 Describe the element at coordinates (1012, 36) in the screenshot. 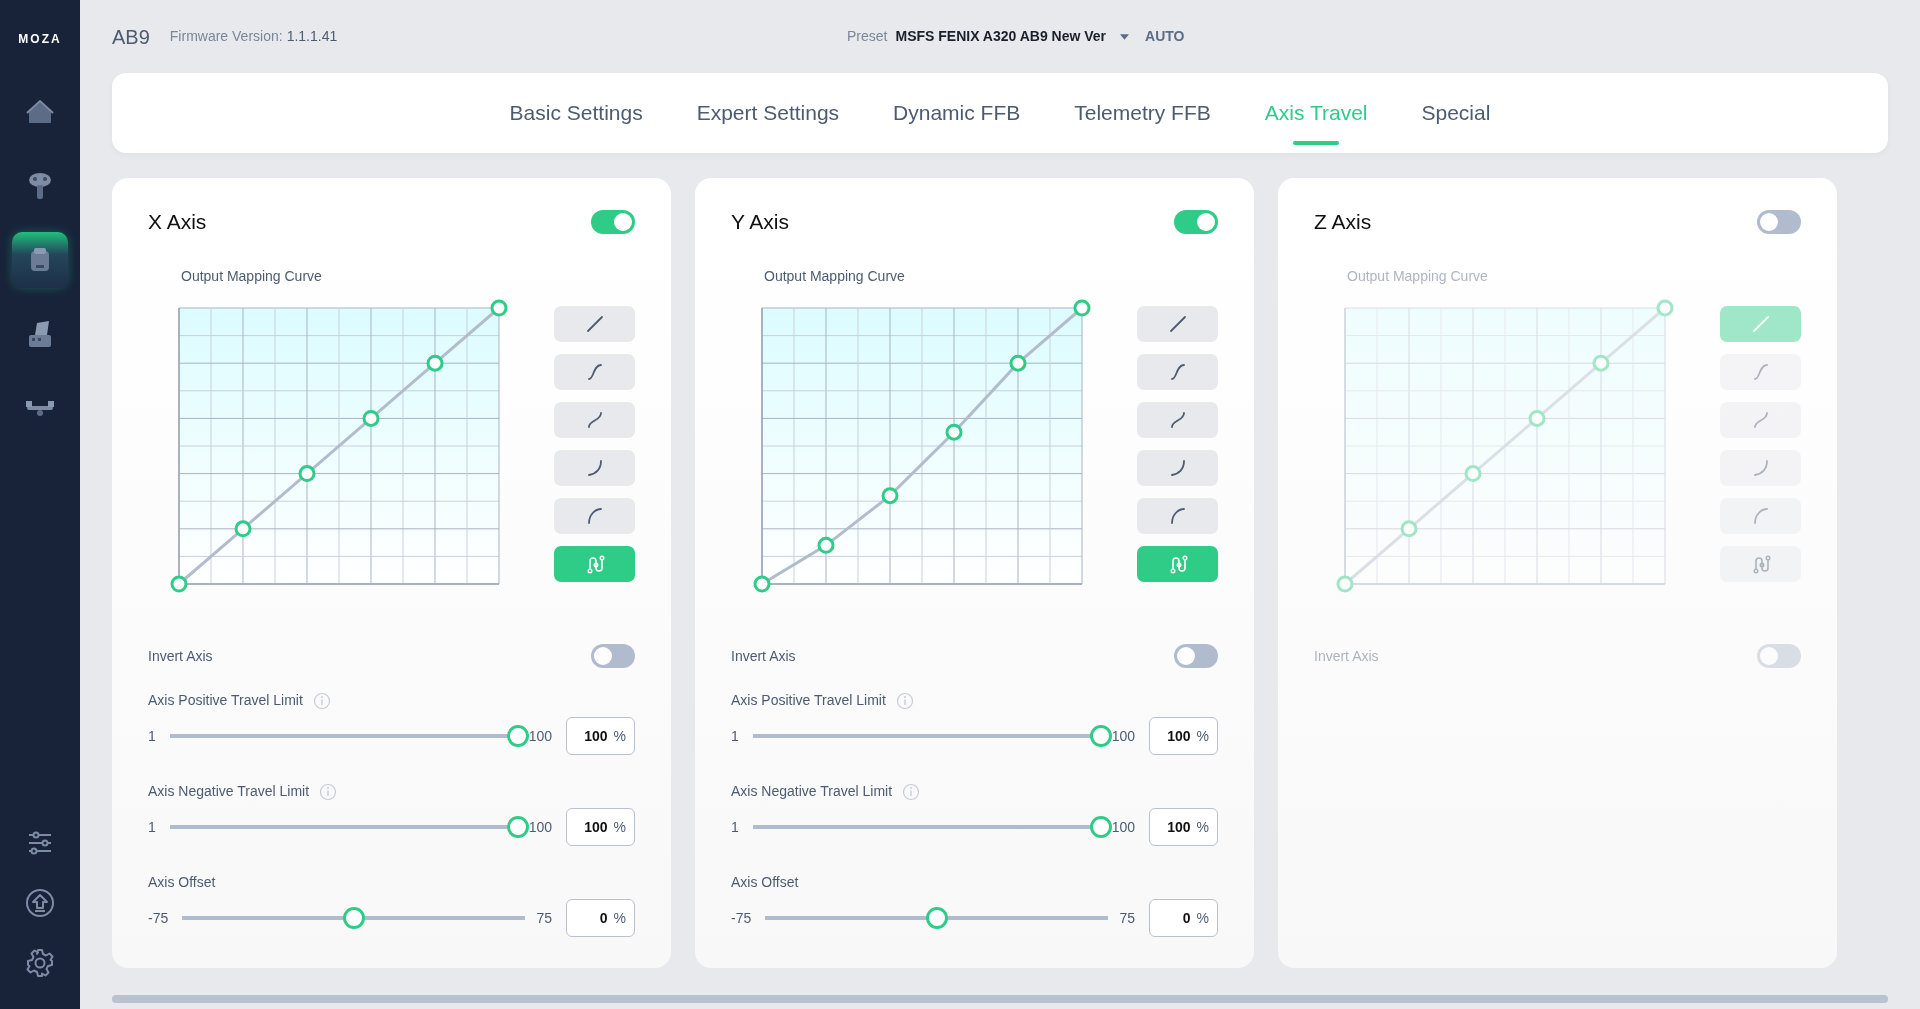

I see `preset-dropdown: MSFS FENIX A320 AB9 New Ver` at that location.